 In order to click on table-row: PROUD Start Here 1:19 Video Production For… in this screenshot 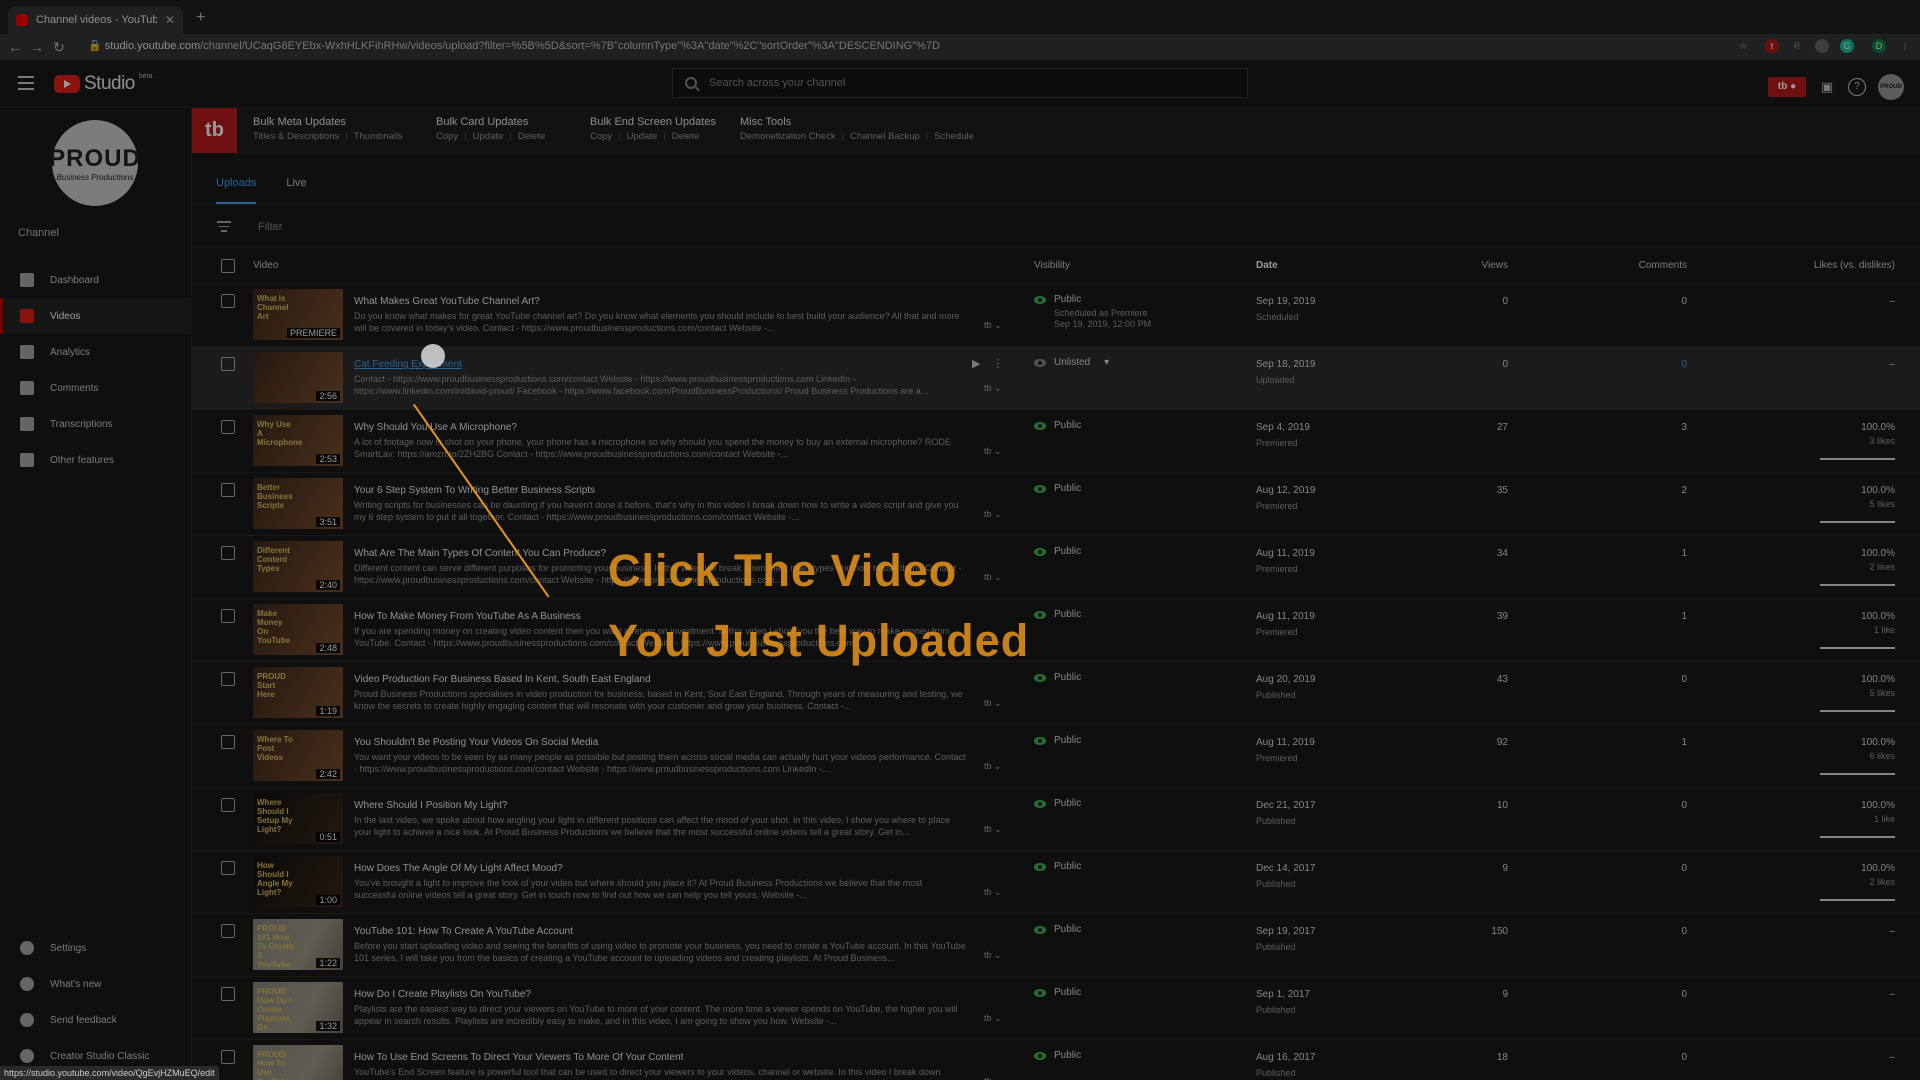, I will do `click(1056, 693)`.